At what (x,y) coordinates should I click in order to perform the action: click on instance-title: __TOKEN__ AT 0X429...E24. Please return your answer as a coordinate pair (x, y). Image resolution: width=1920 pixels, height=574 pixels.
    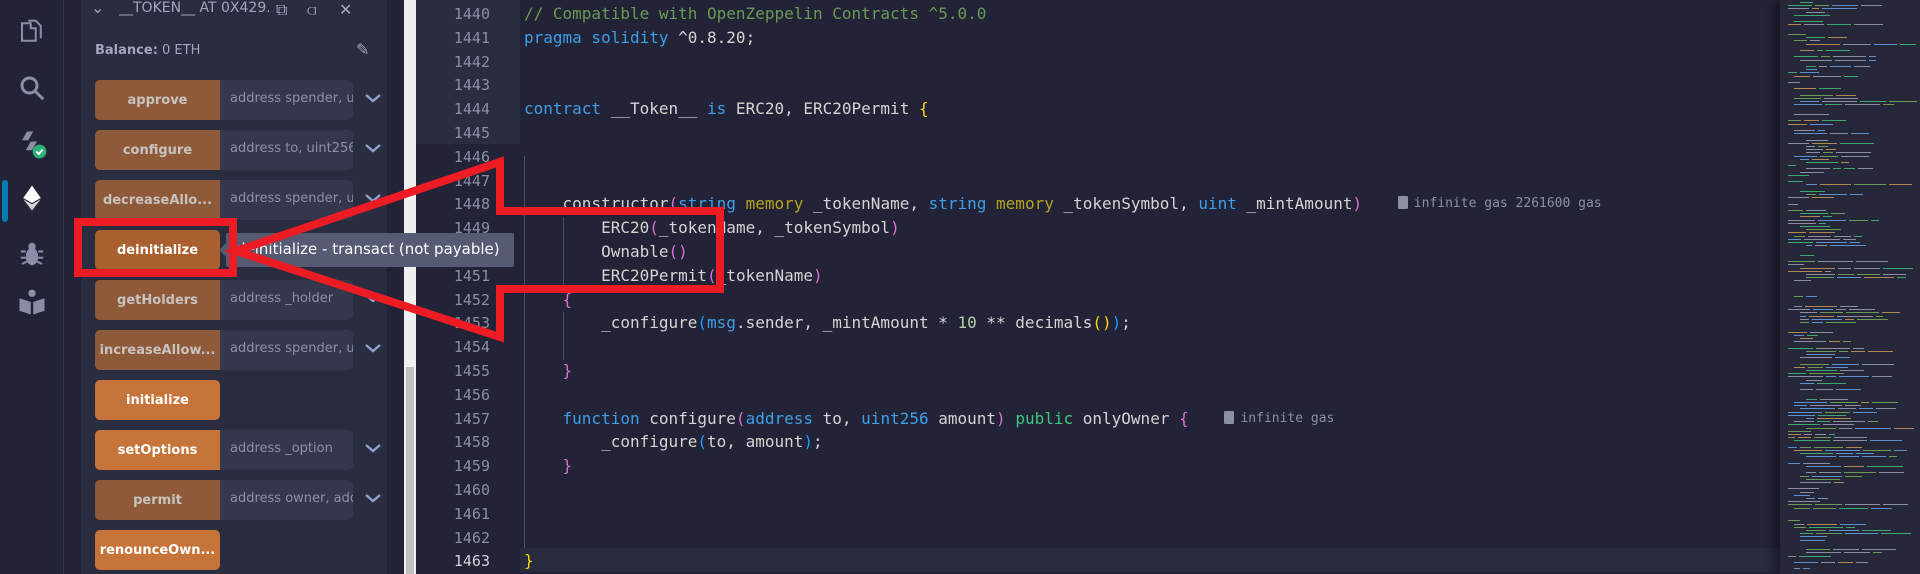
    Looking at the image, I should click on (194, 8).